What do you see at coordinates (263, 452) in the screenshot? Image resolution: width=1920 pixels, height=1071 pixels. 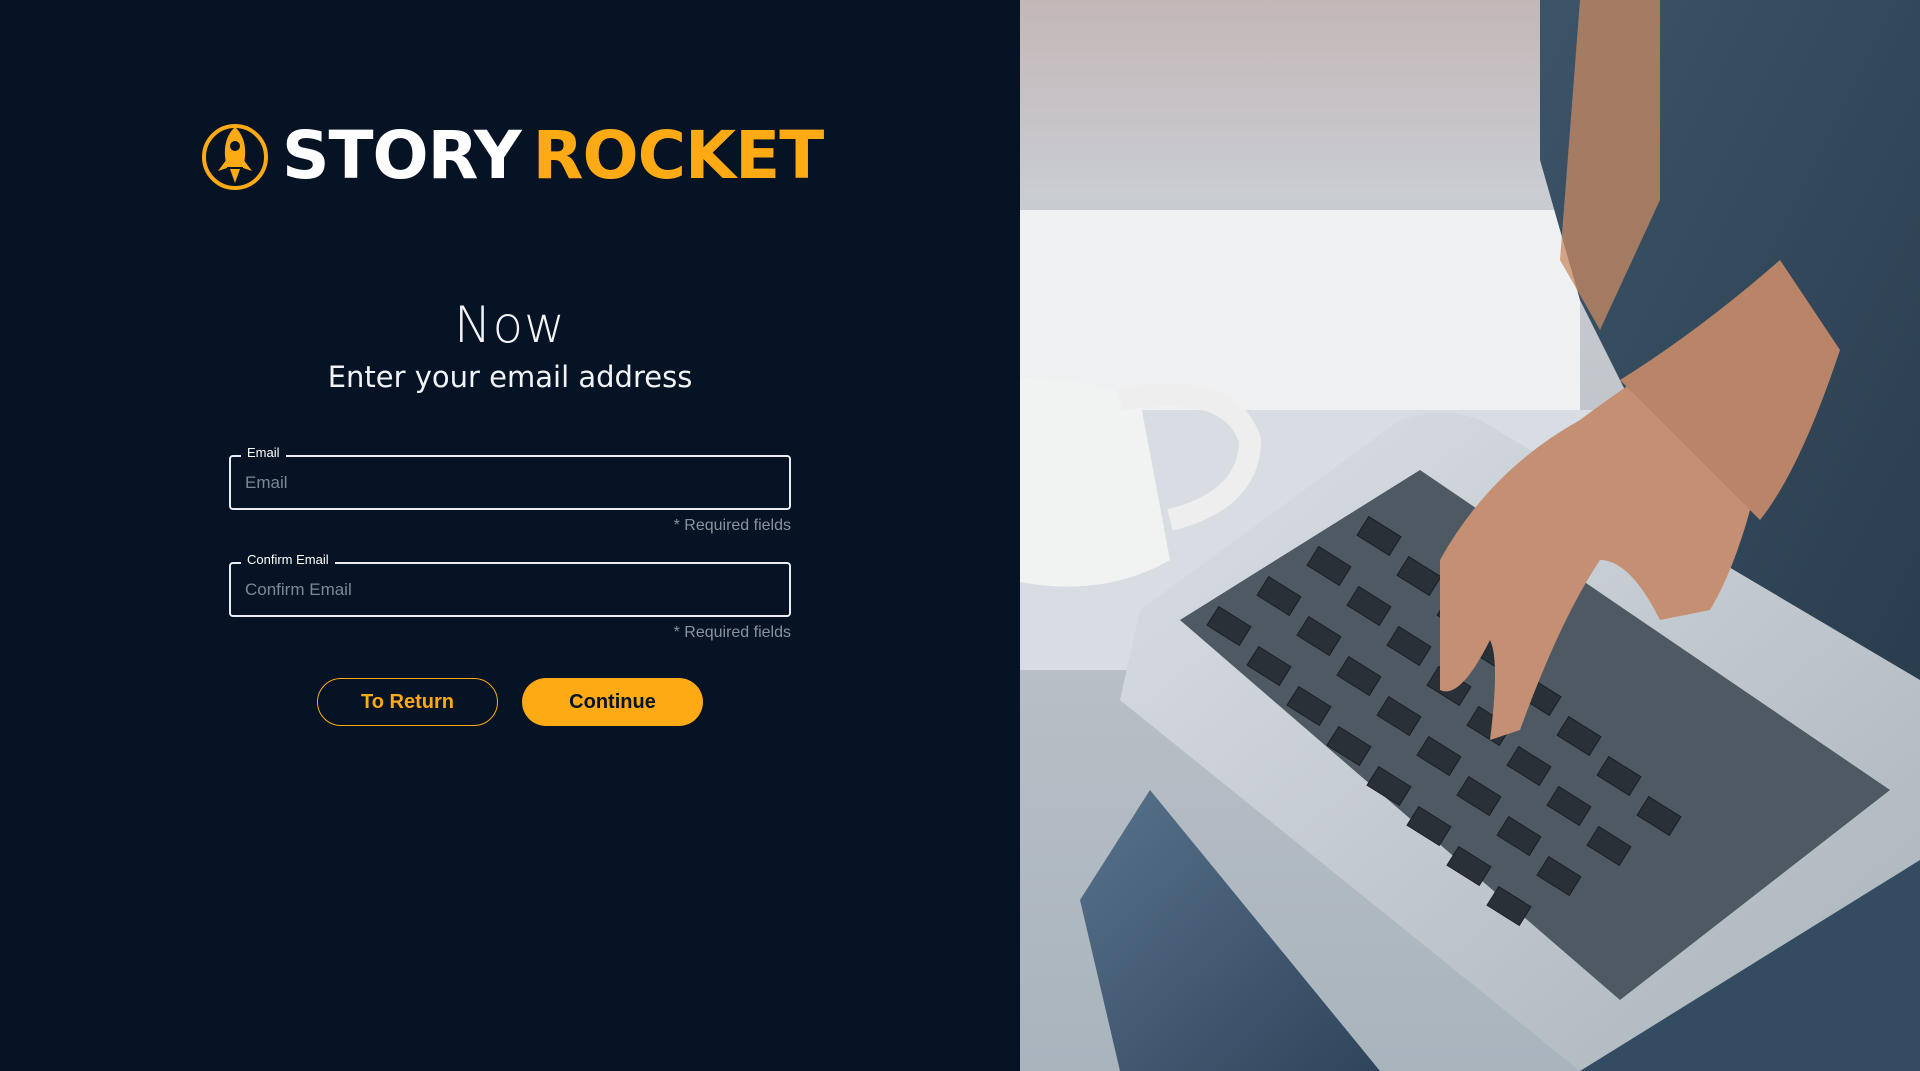 I see `email-label: Email` at bounding box center [263, 452].